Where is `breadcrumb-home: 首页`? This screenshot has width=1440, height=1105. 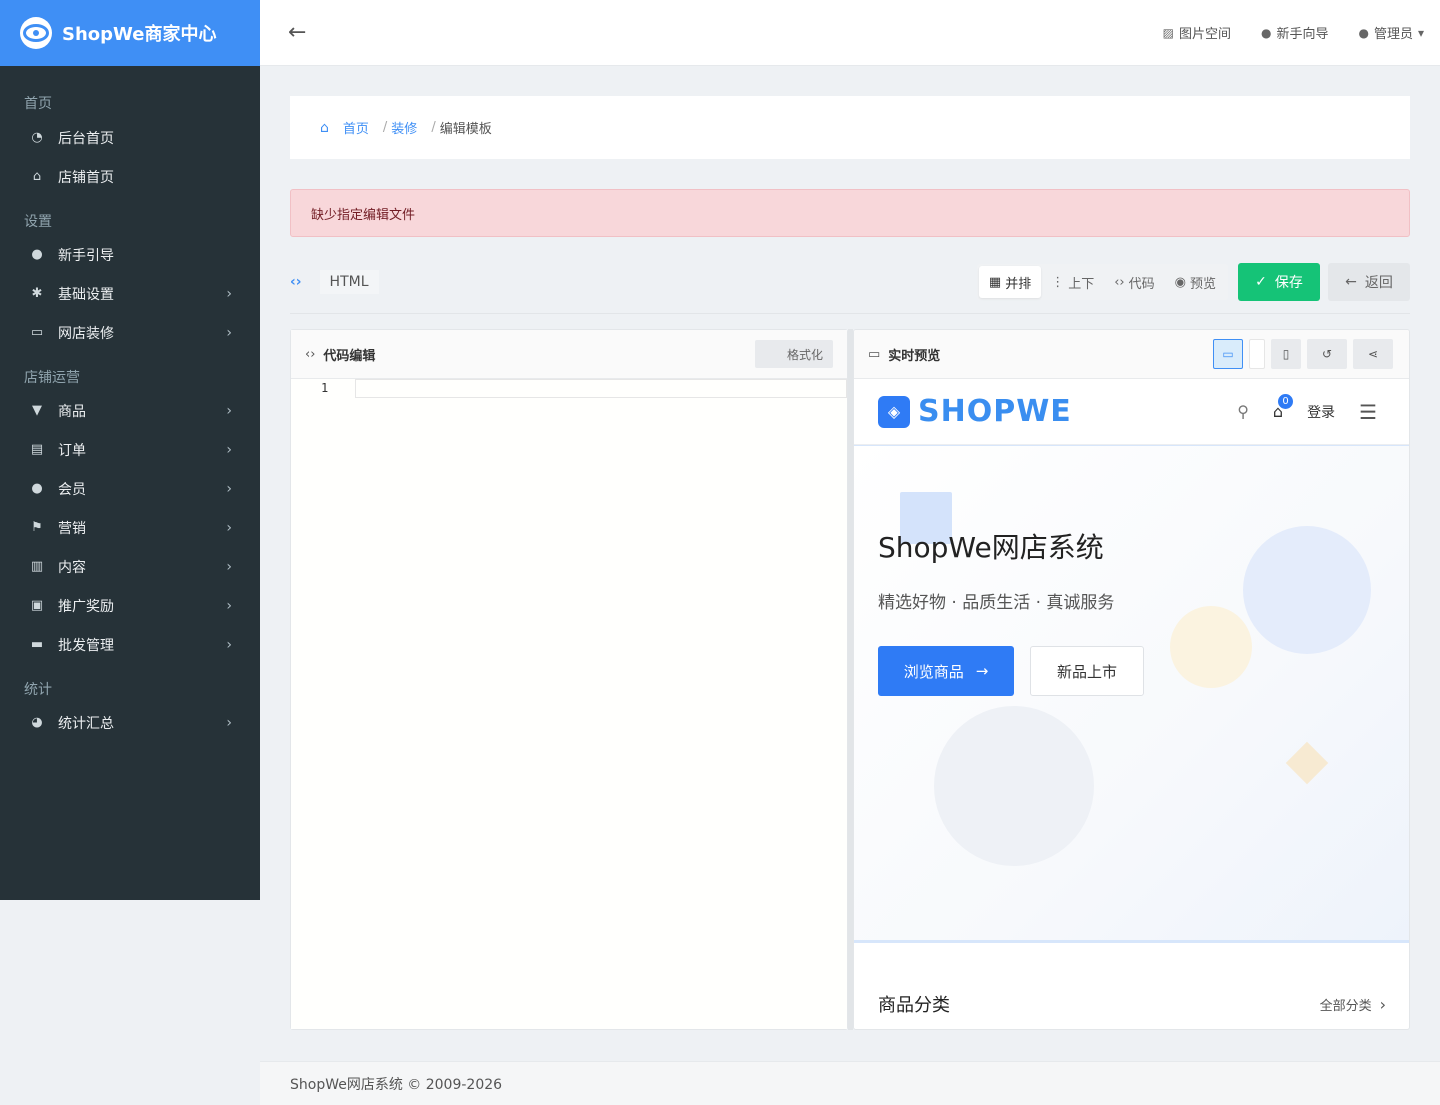 breadcrumb-home: 首页 is located at coordinates (356, 127).